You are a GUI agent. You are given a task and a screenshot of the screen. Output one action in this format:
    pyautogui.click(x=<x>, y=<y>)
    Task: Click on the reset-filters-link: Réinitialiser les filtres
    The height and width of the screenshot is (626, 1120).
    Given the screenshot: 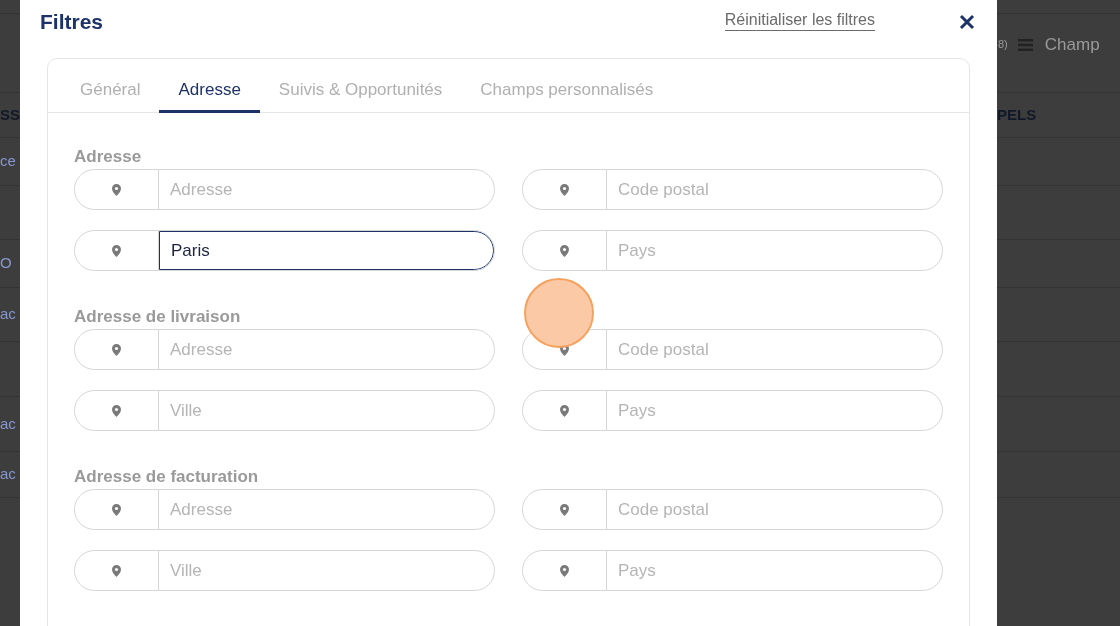 What is the action you would take?
    pyautogui.click(x=799, y=20)
    